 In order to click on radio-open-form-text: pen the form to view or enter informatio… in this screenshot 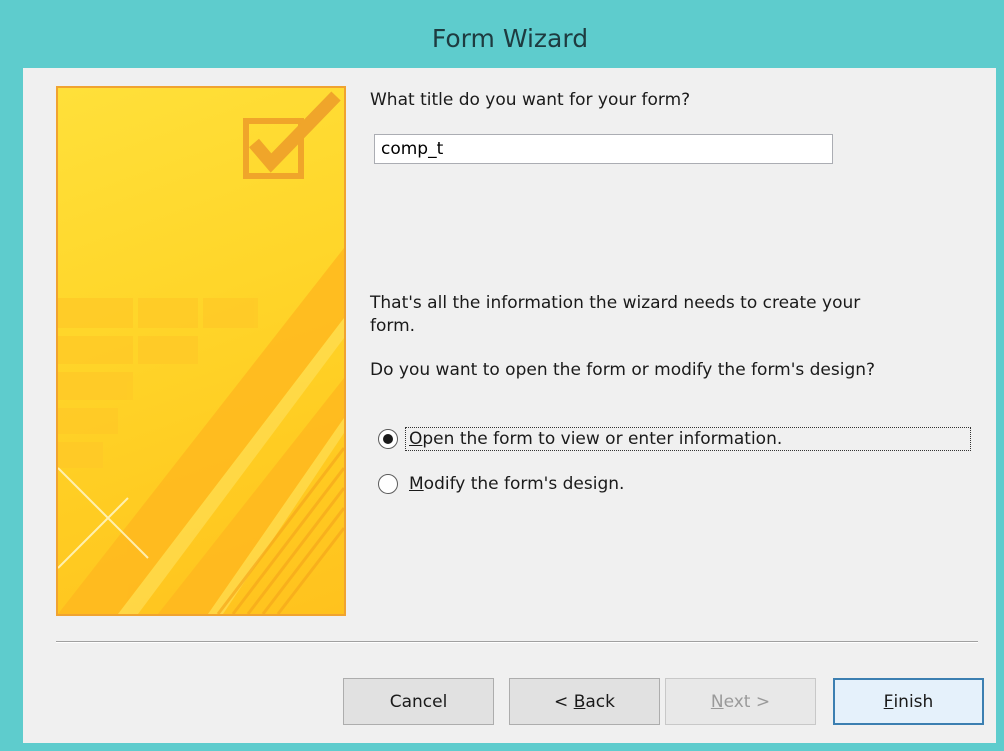, I will do `click(602, 439)`.